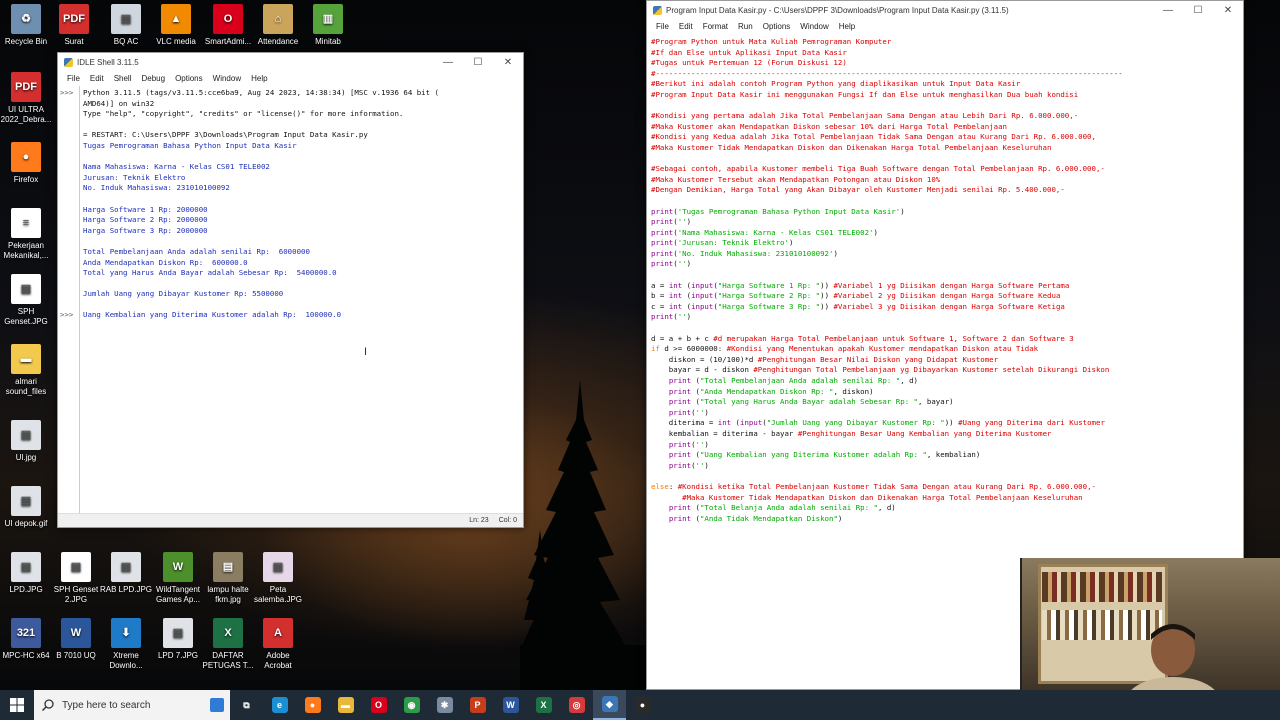 The image size is (1280, 720). Describe the element at coordinates (279, 705) in the screenshot. I see `taskbar-app: e` at that location.